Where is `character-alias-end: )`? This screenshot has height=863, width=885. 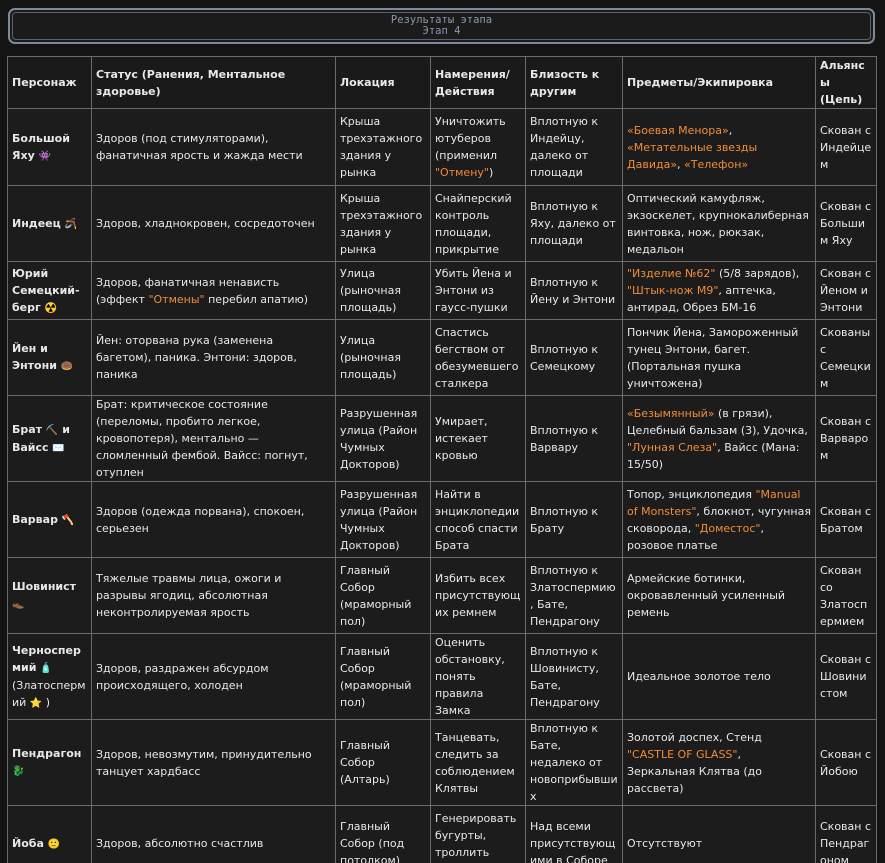
character-alias-end: ) is located at coordinates (48, 702).